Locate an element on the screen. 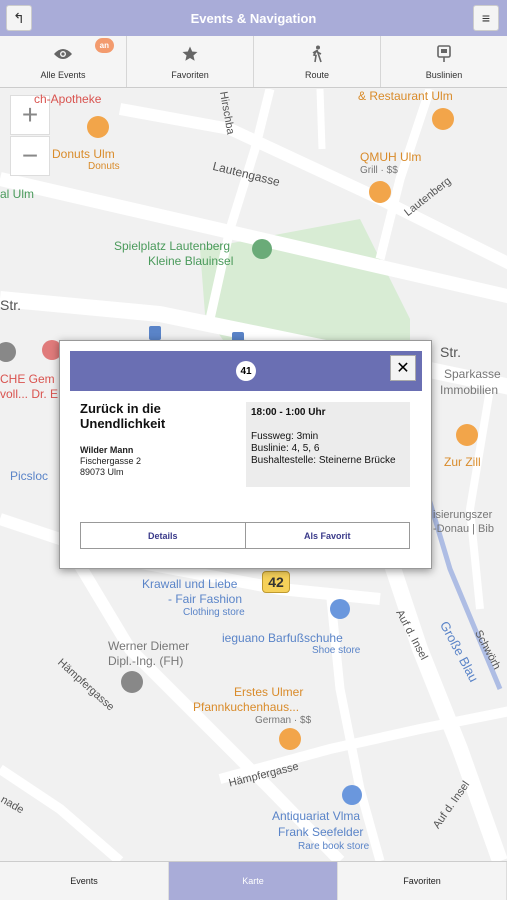 The height and width of the screenshot is (900, 507). close-icon: ✕ is located at coordinates (403, 368).